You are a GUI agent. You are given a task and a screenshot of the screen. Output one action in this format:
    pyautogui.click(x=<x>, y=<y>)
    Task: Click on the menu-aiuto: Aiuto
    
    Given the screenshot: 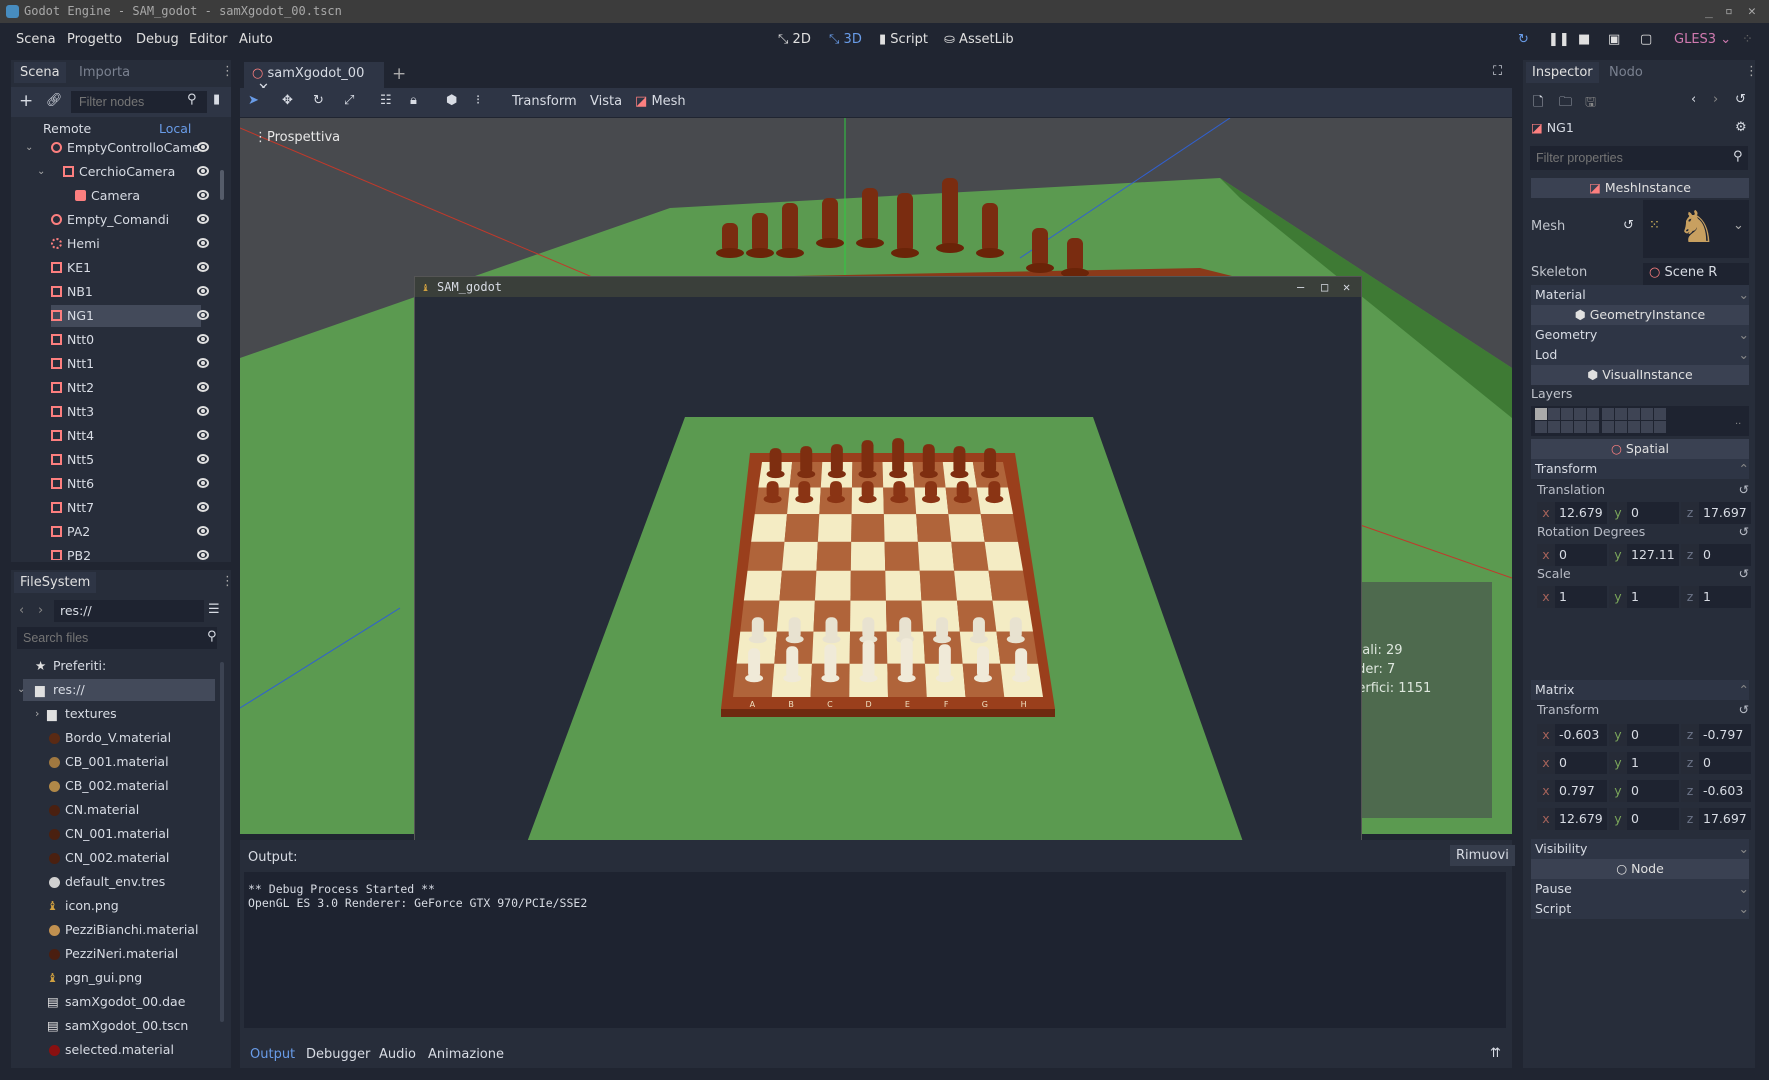 What is the action you would take?
    pyautogui.click(x=256, y=39)
    